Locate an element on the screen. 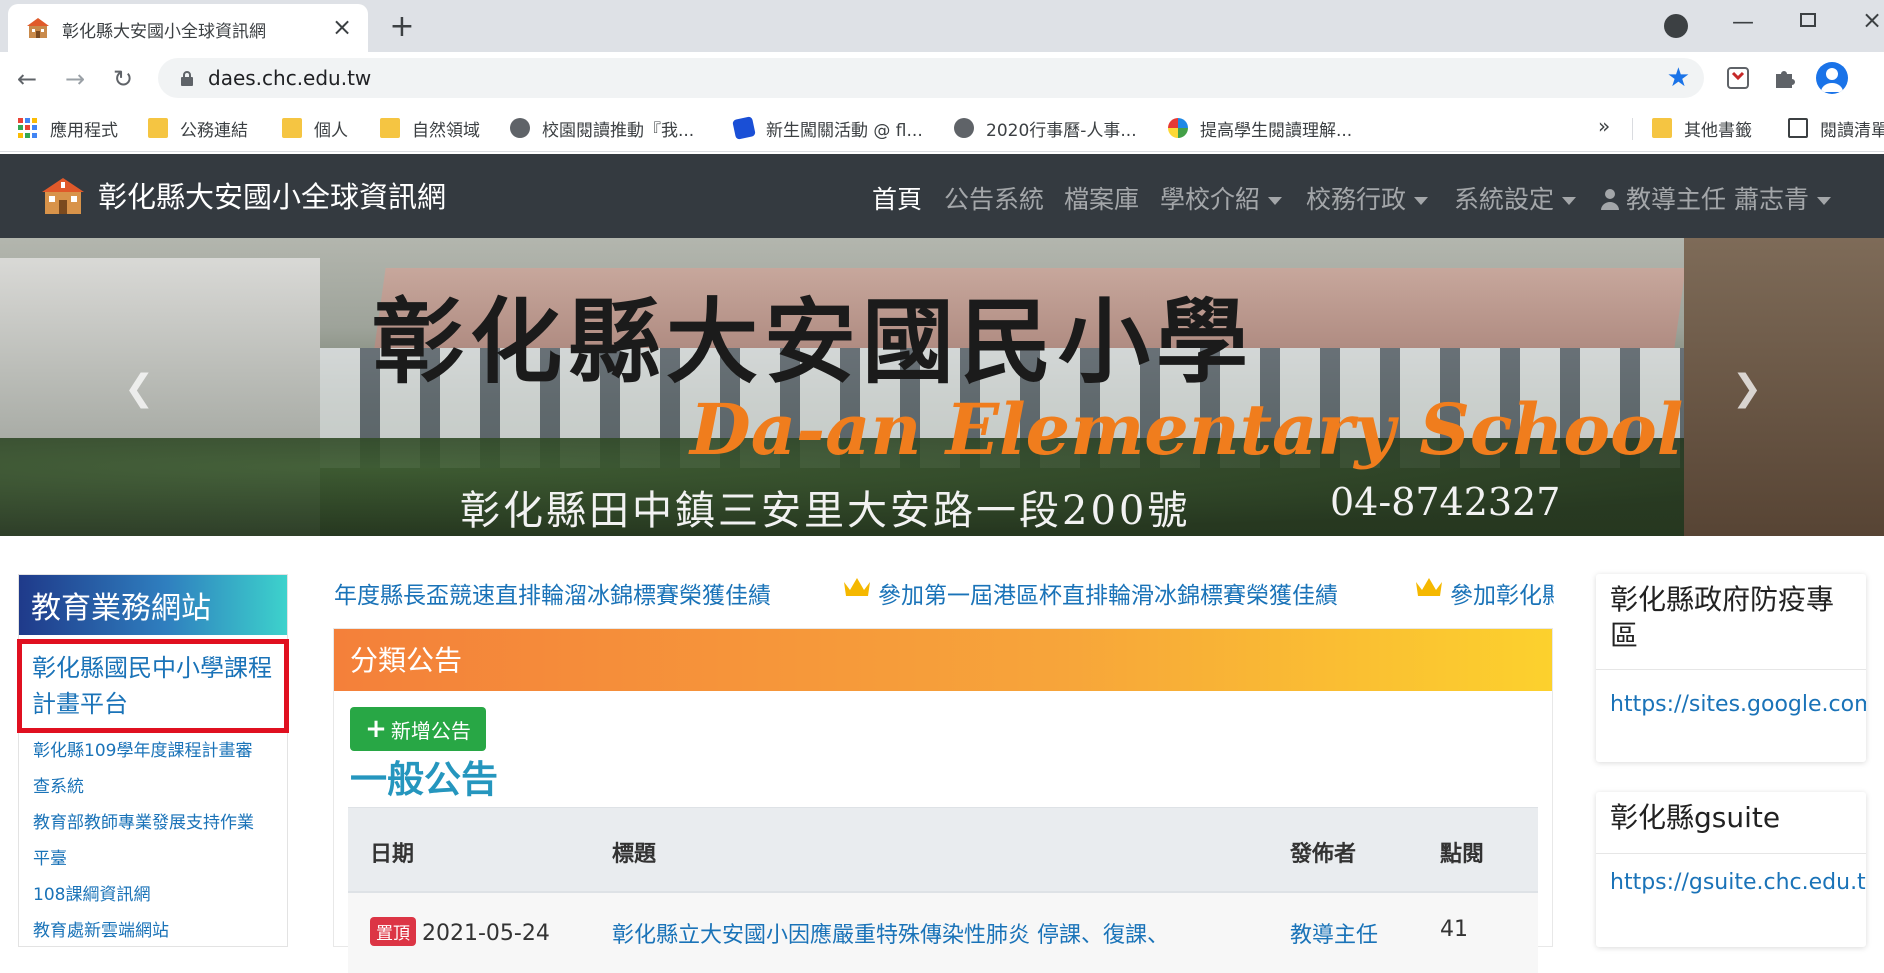 Image resolution: width=1884 pixels, height=973 pixels. card-link: https://gsuite.chc.edu.tw/ is located at coordinates (1731, 882).